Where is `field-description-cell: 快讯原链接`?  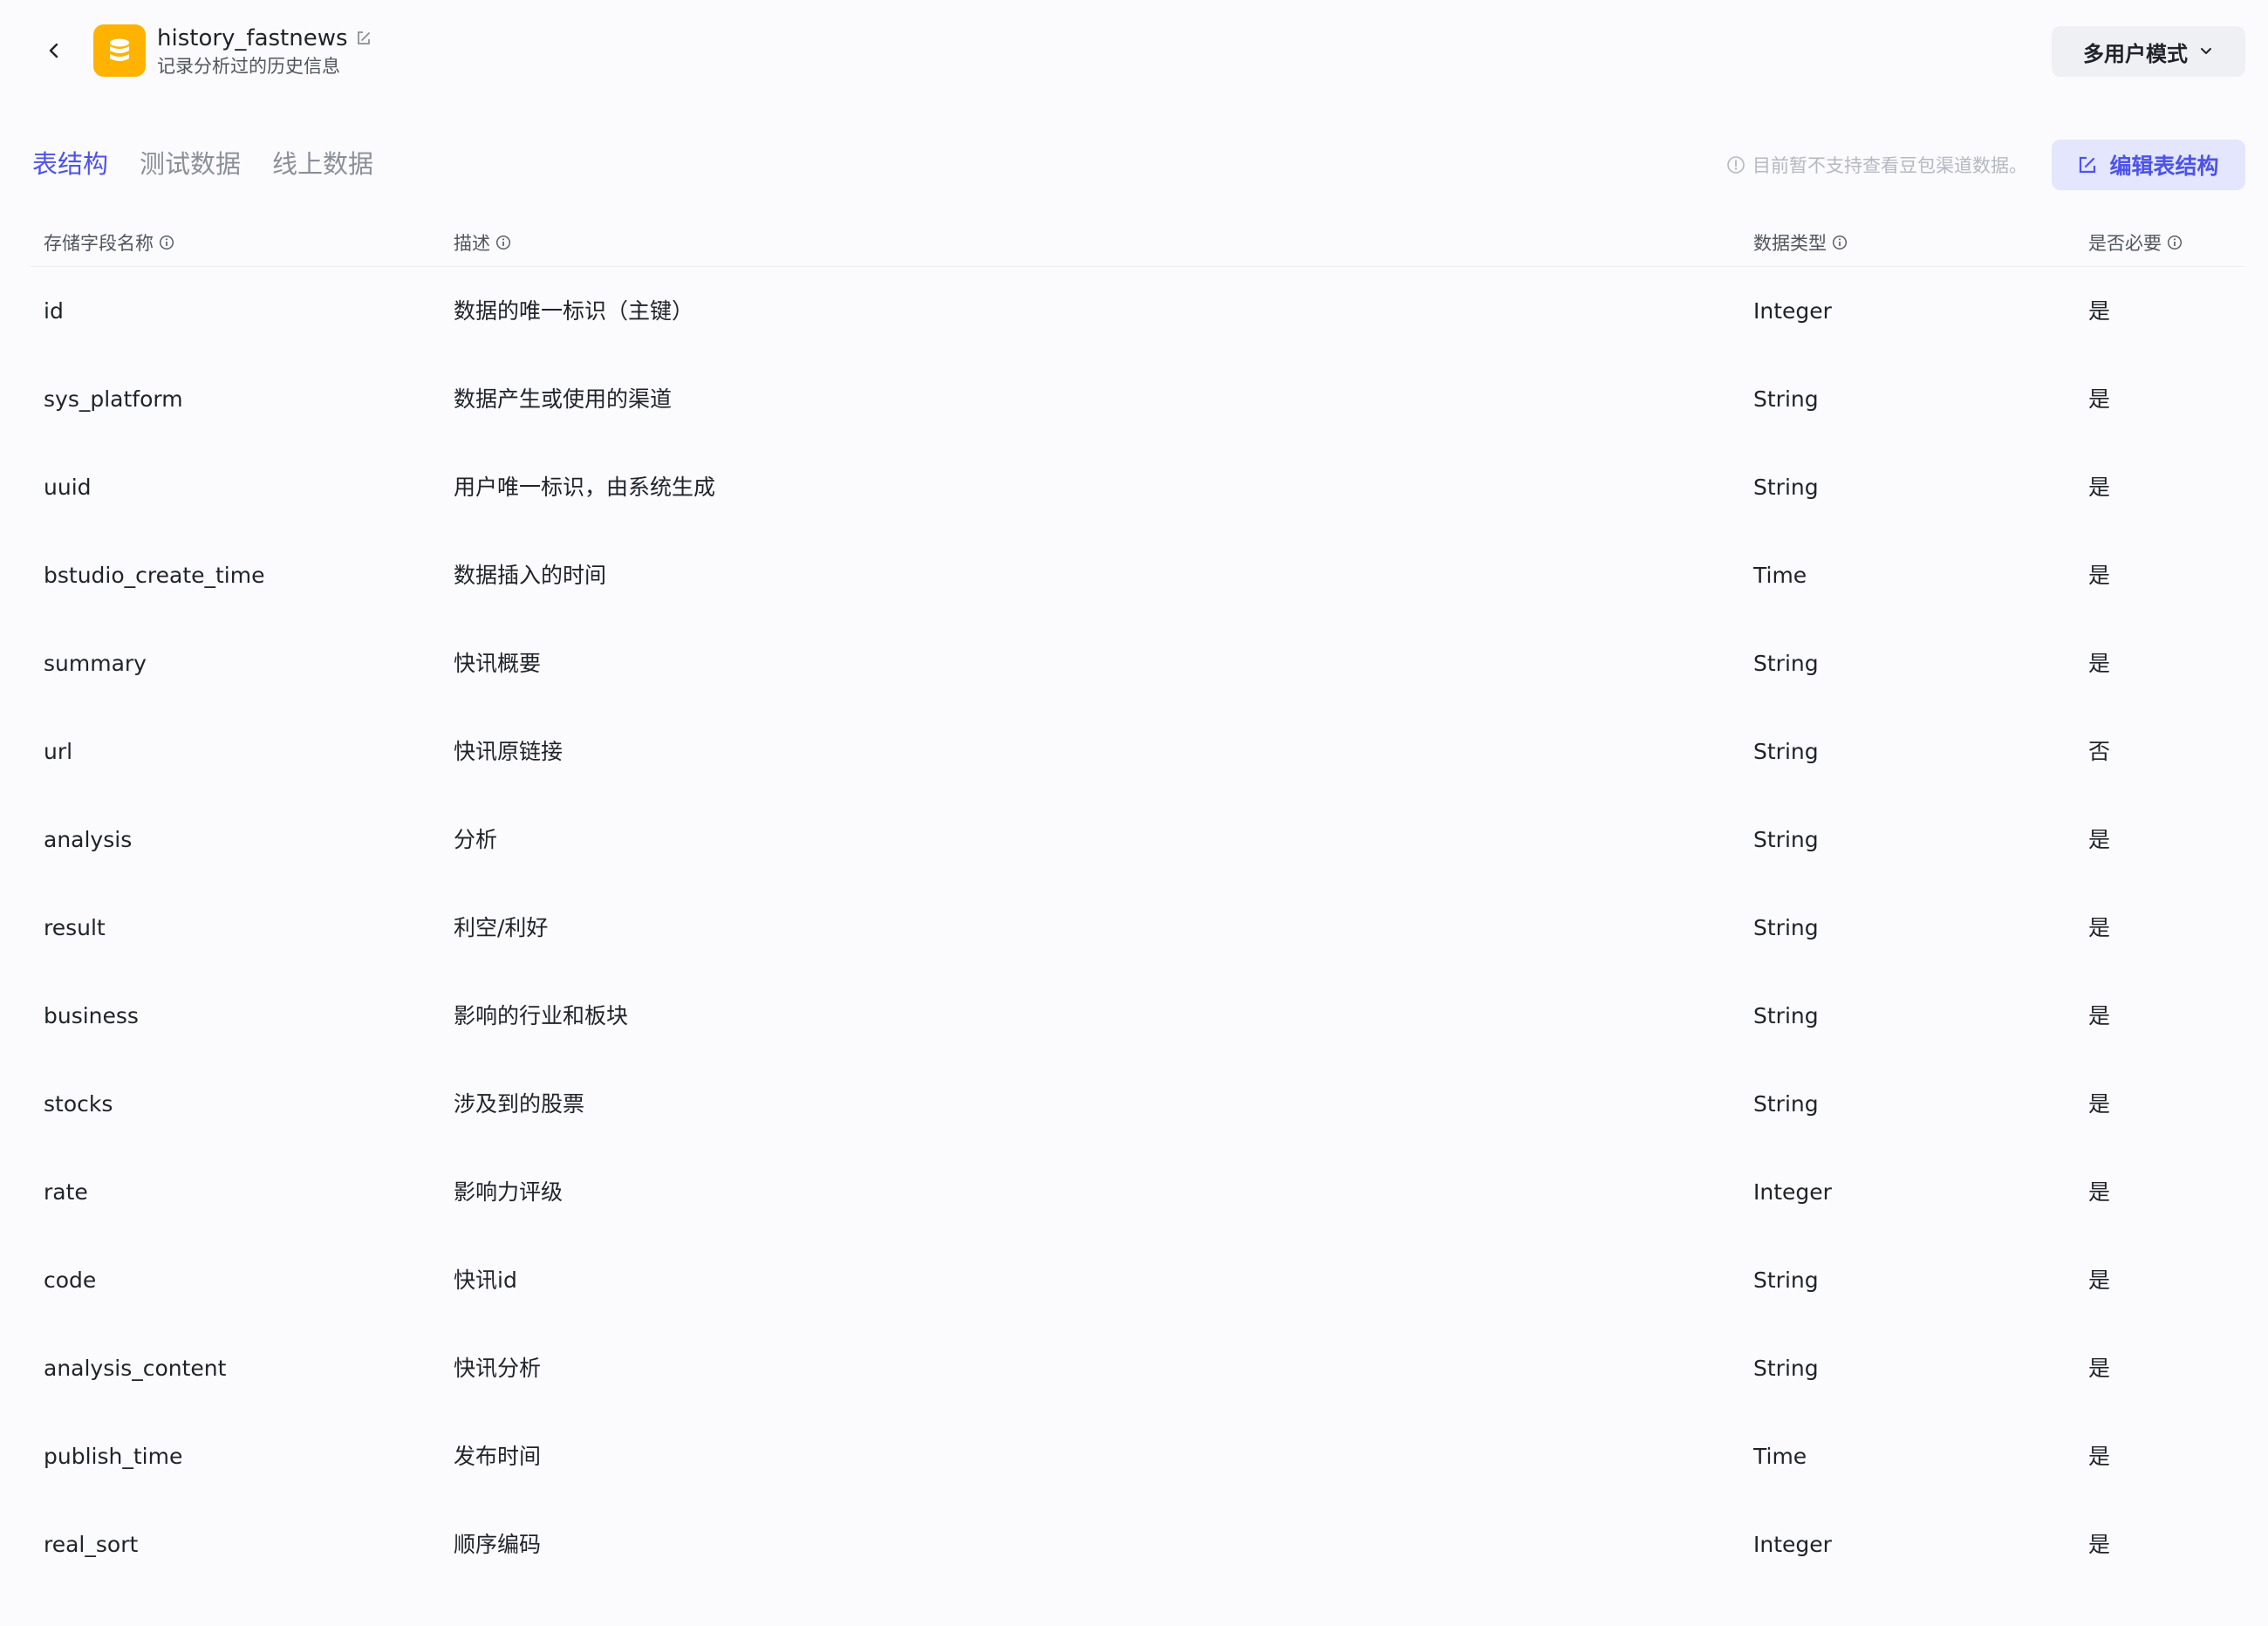 field-description-cell: 快讯原链接 is located at coordinates (509, 752).